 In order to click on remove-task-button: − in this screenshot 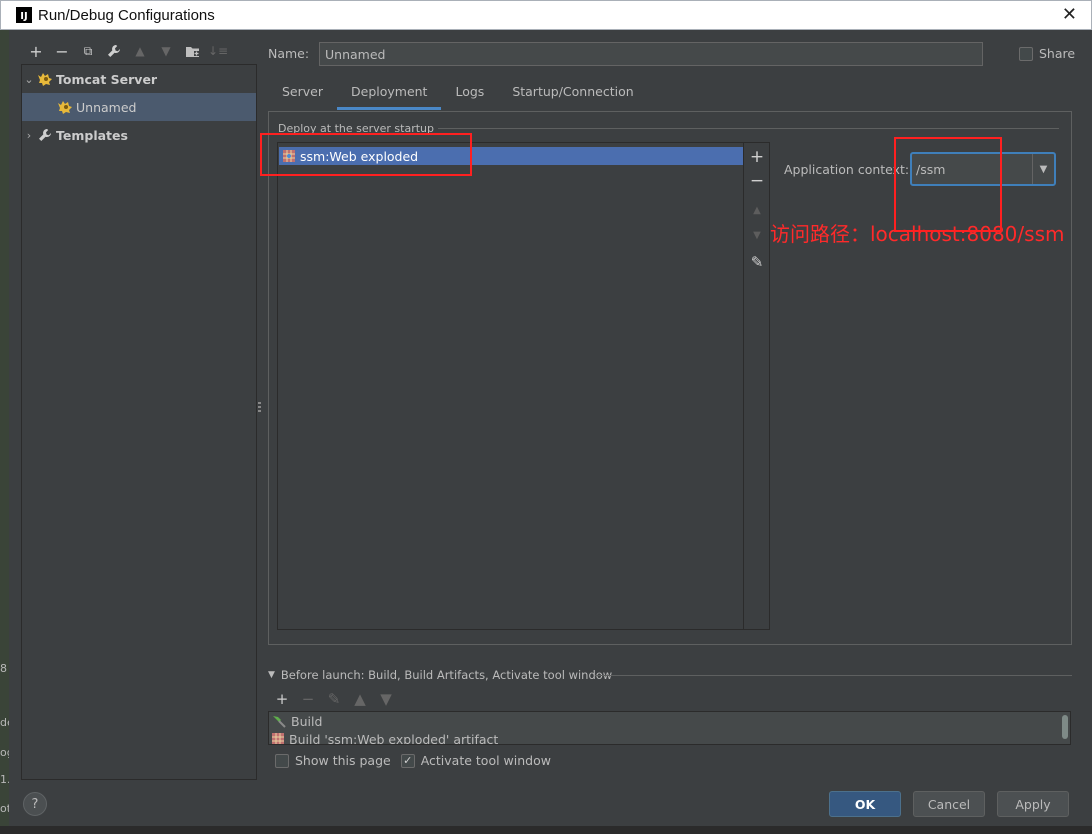, I will do `click(308, 699)`.